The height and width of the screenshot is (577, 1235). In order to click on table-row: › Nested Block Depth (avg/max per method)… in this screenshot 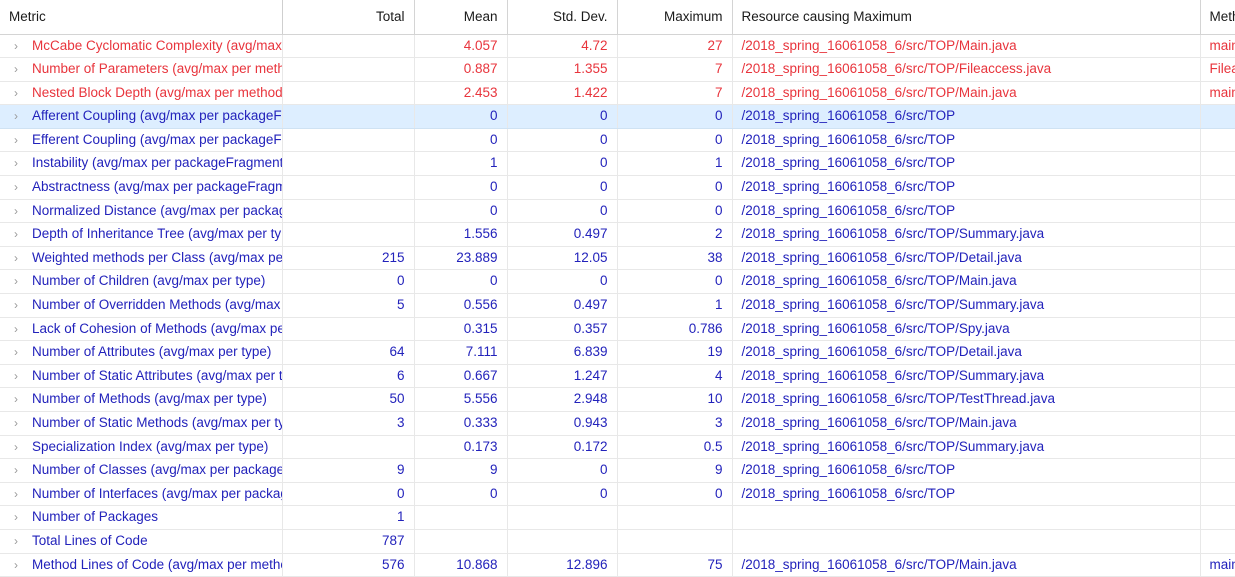, I will do `click(617, 93)`.